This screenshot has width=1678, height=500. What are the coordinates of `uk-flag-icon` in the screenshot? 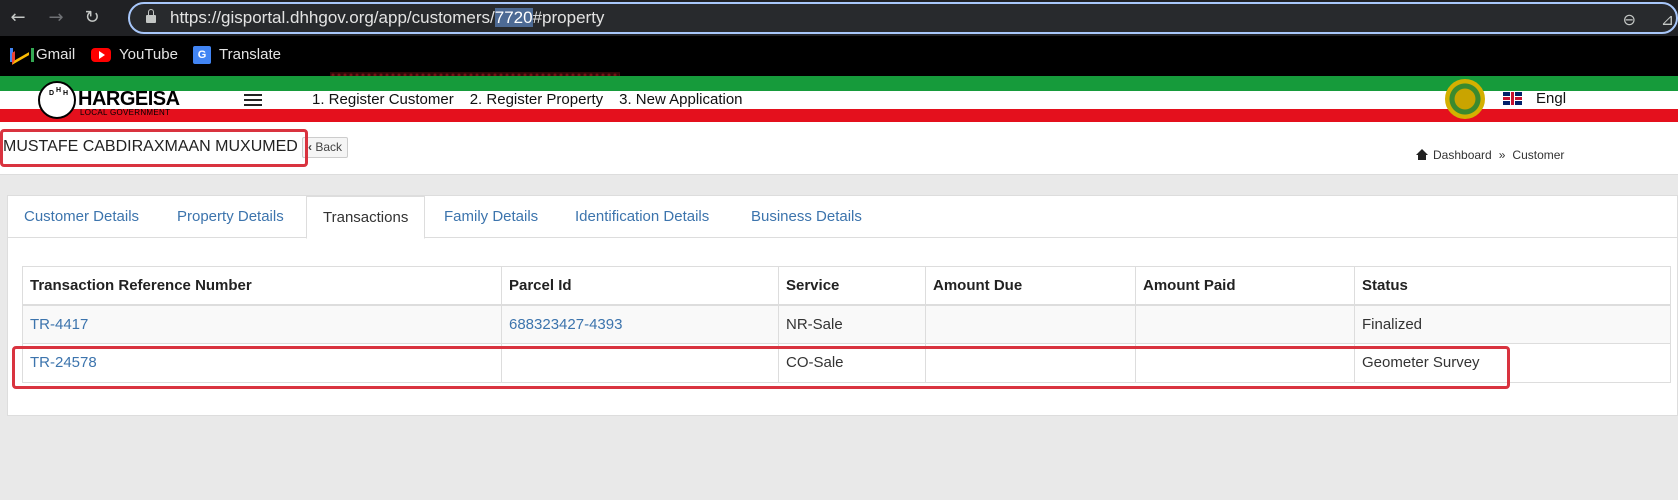 It's located at (1512, 98).